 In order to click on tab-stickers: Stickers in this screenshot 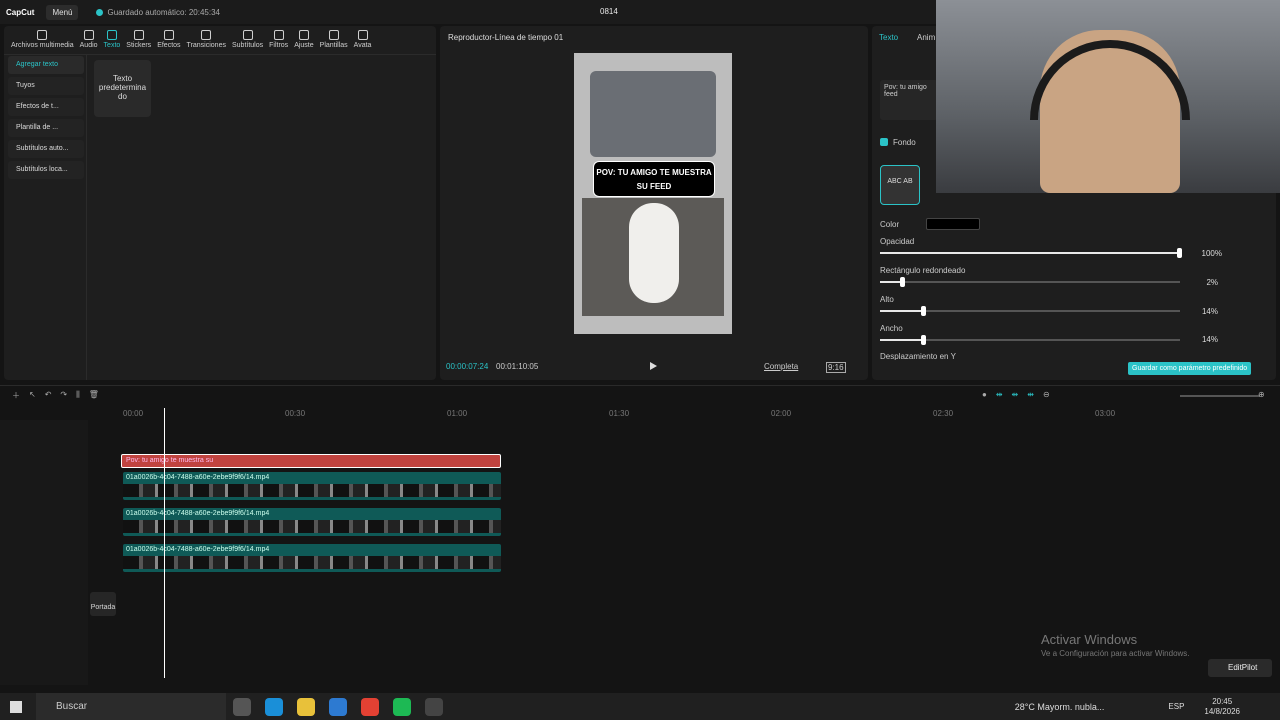, I will do `click(138, 39)`.